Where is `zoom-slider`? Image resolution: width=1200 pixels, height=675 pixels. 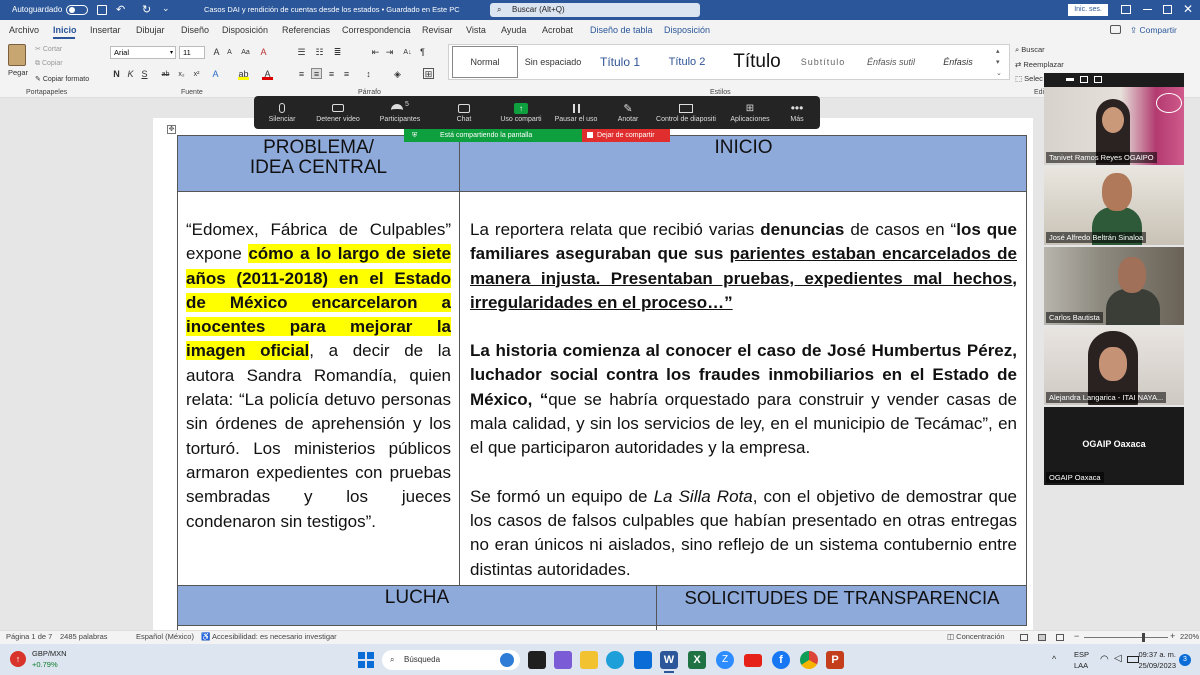 zoom-slider is located at coordinates (1126, 637).